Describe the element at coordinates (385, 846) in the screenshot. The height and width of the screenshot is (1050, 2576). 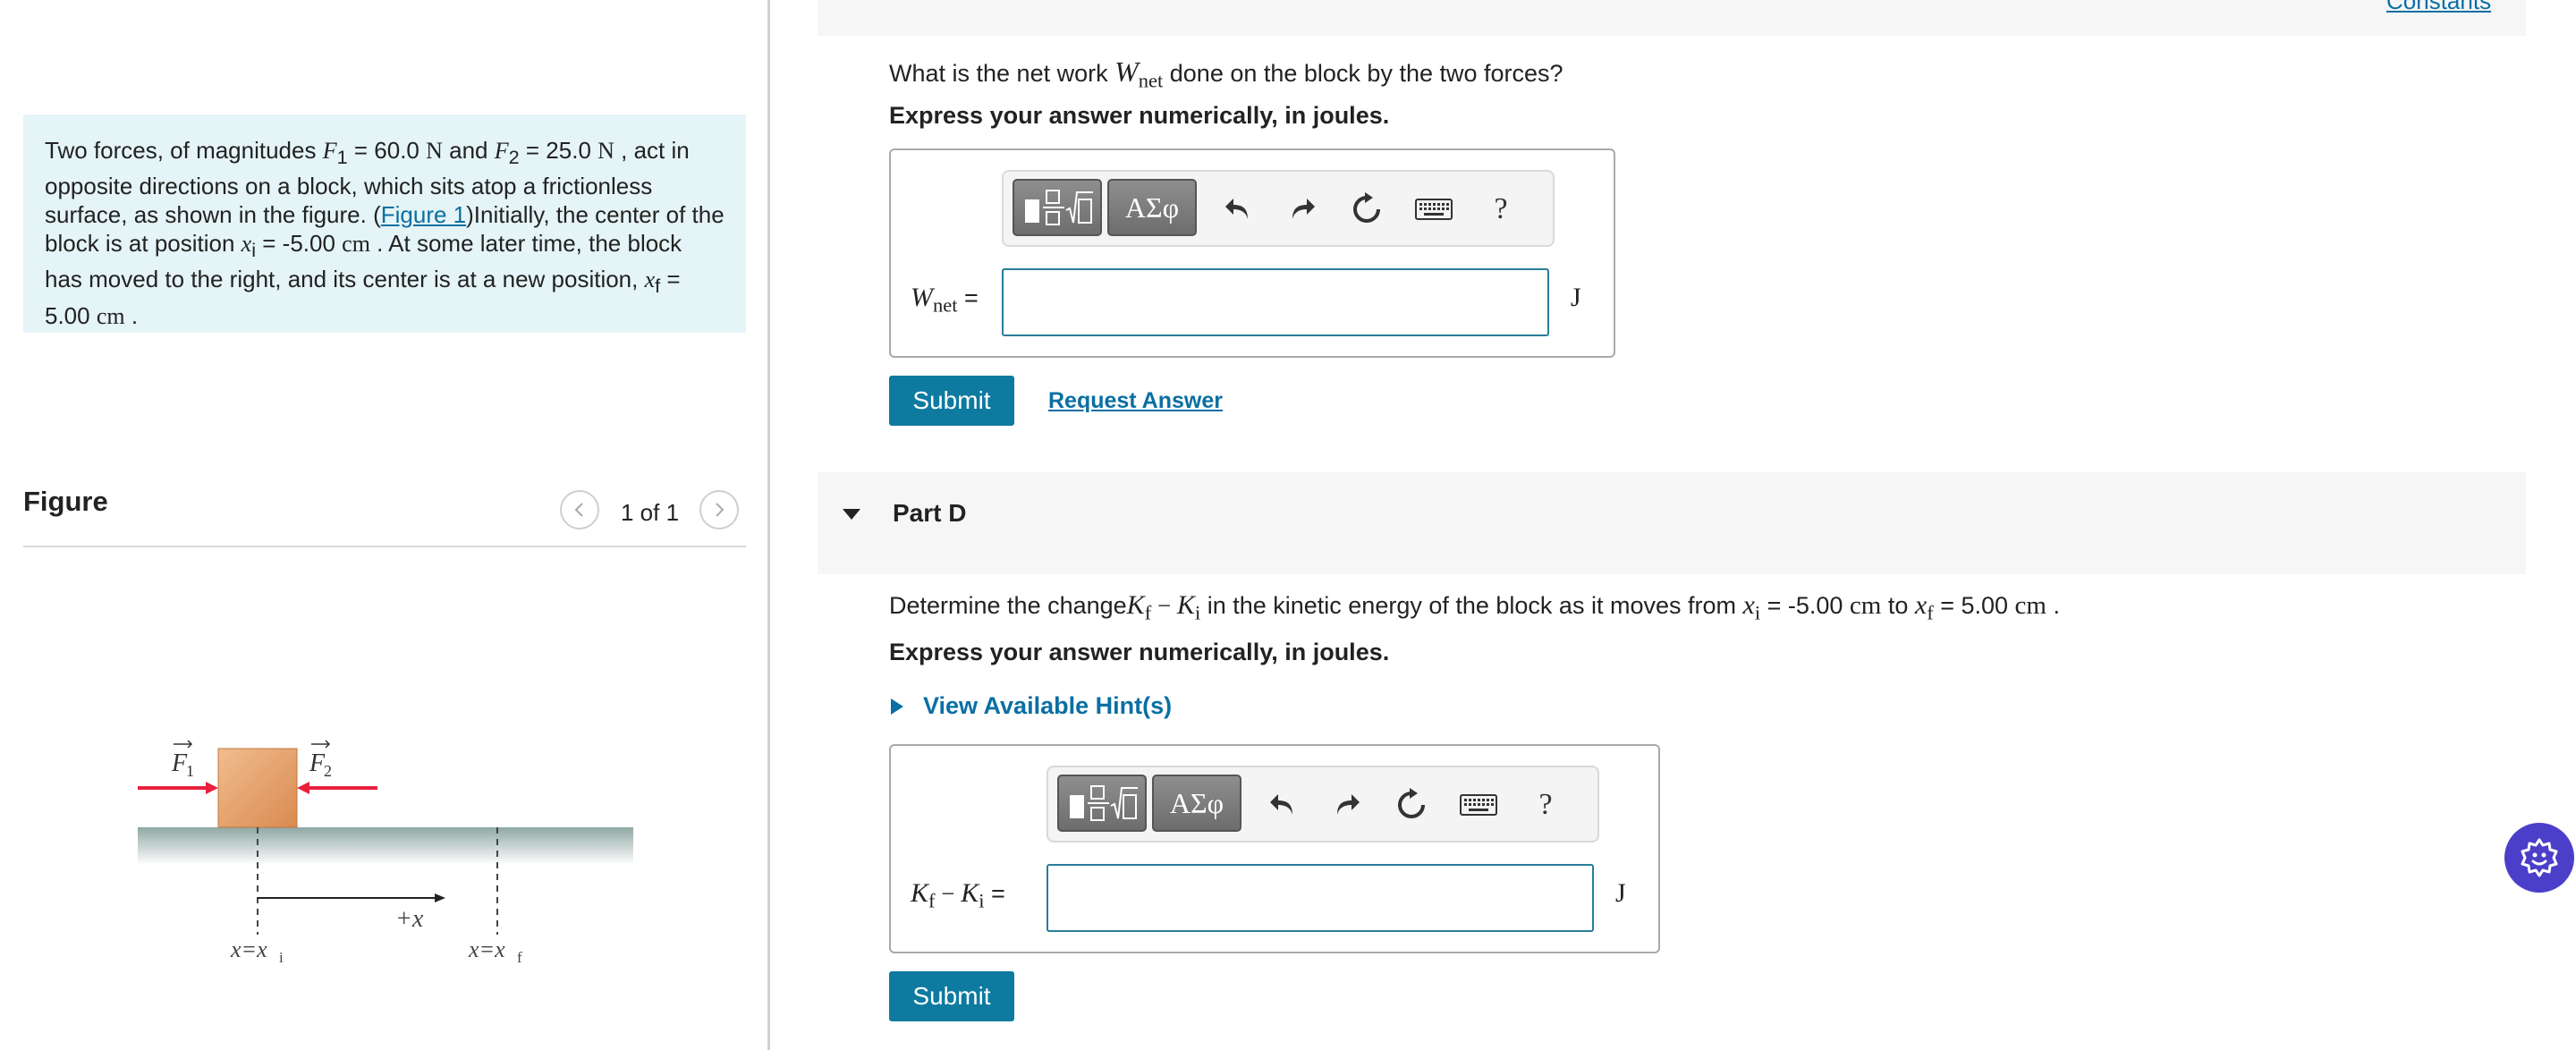
I see `frictionless-surface` at that location.